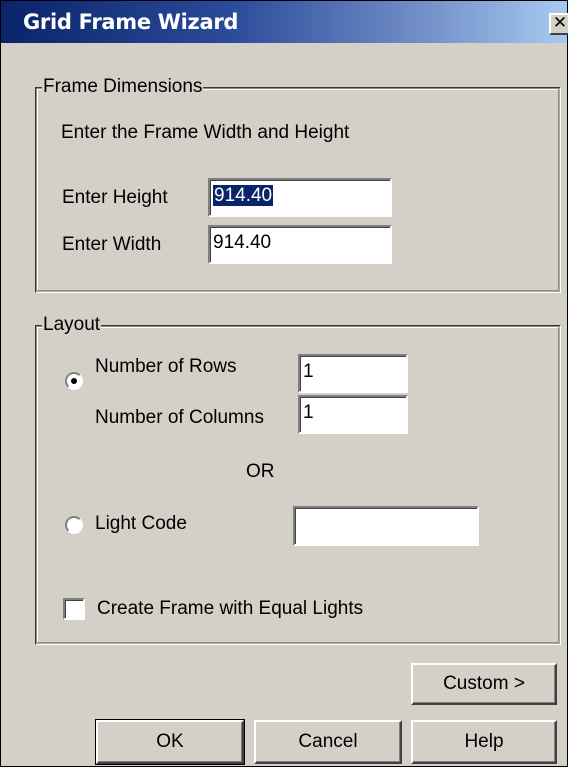 This screenshot has width=568, height=767. I want to click on height-input: 914.40, so click(300, 197).